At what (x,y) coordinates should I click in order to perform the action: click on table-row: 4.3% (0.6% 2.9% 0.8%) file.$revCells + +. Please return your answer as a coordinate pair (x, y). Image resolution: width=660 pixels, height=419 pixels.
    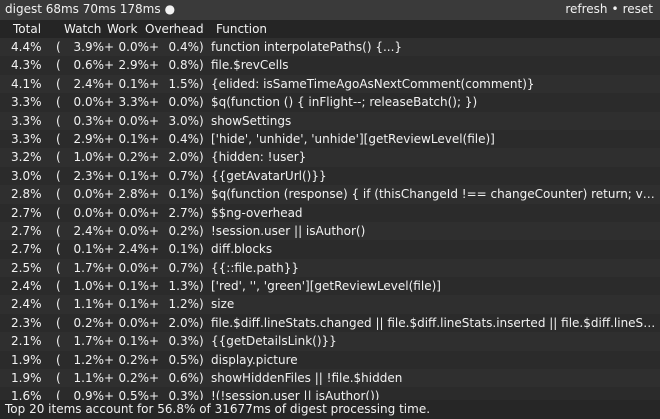
    Looking at the image, I should click on (330, 65).